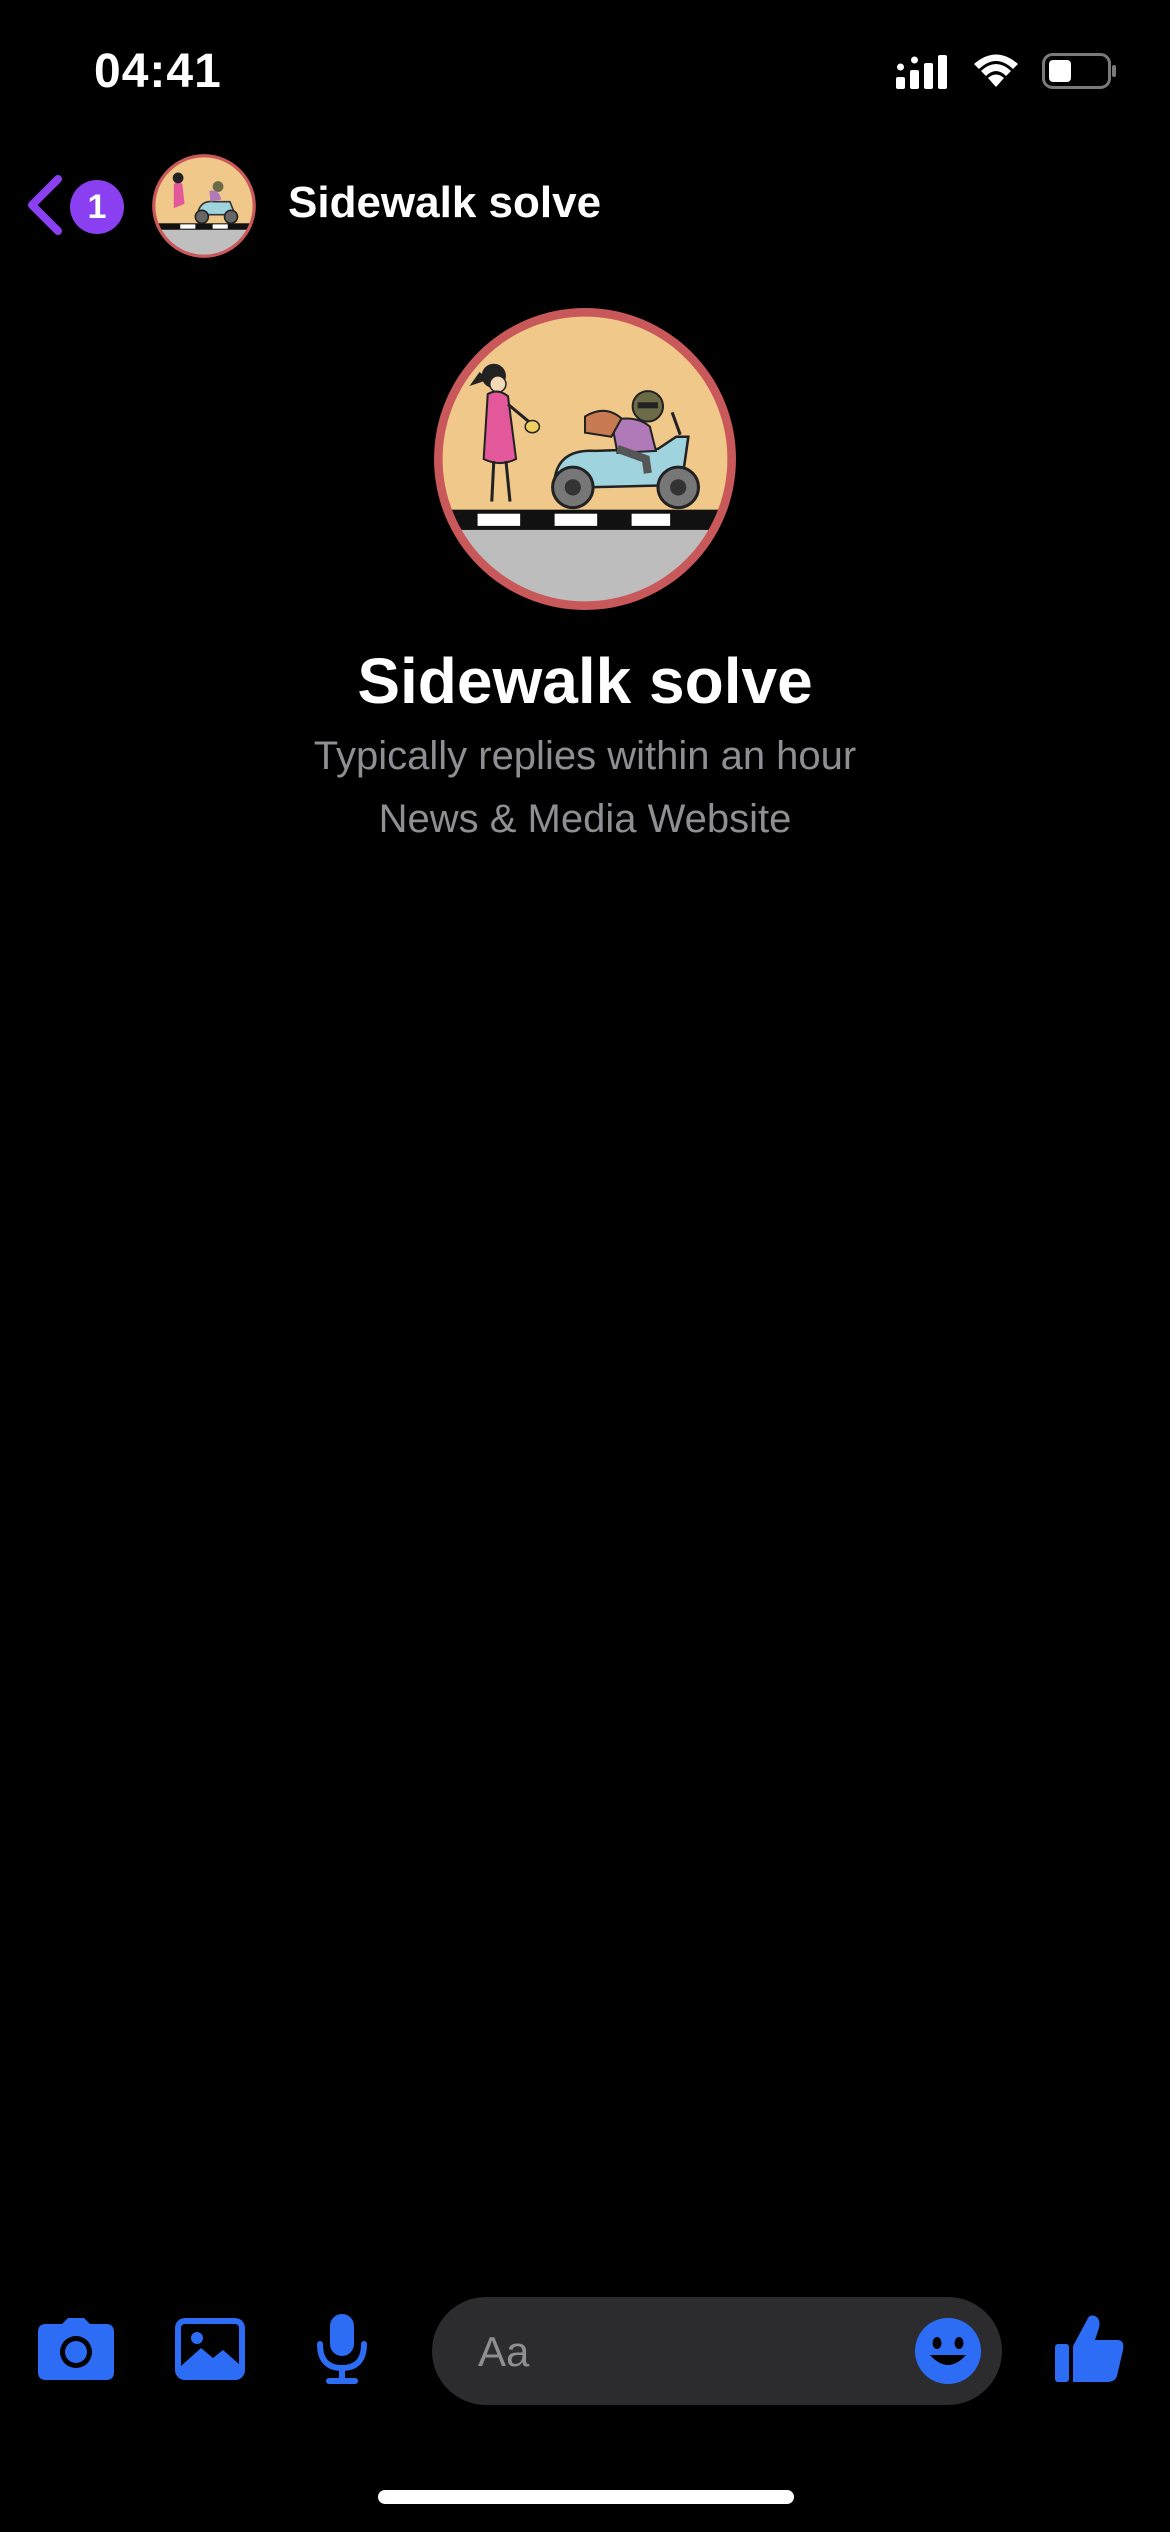 The height and width of the screenshot is (2532, 1170). I want to click on emoji-button, so click(948, 2351).